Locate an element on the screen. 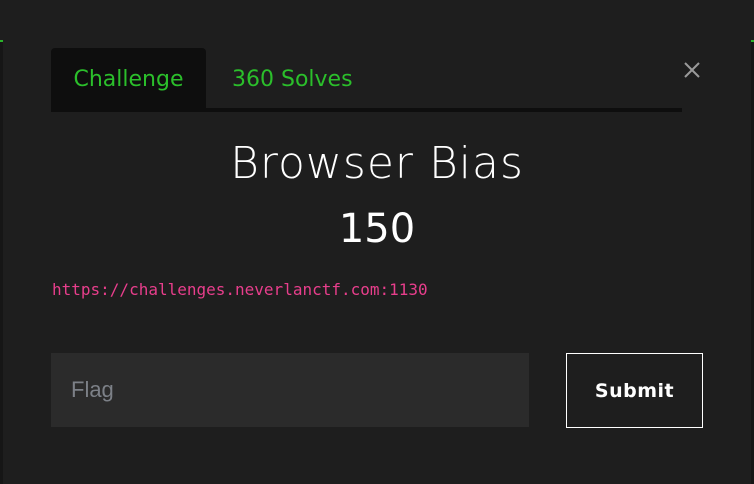  submit-button: Submit is located at coordinates (634, 390).